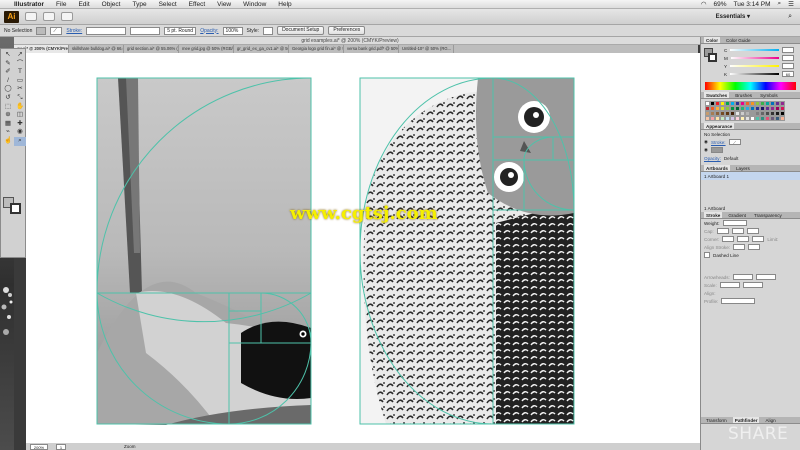  Describe the element at coordinates (746, 420) in the screenshot. I see `tab-pathfinder: Pathfinder` at that location.